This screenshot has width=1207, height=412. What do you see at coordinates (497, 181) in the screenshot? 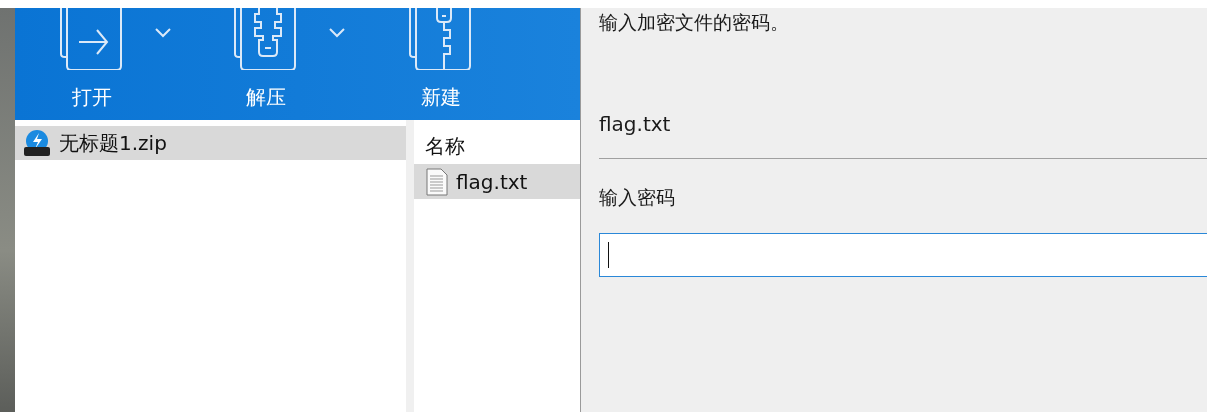
I see `file-row: flag.txt` at bounding box center [497, 181].